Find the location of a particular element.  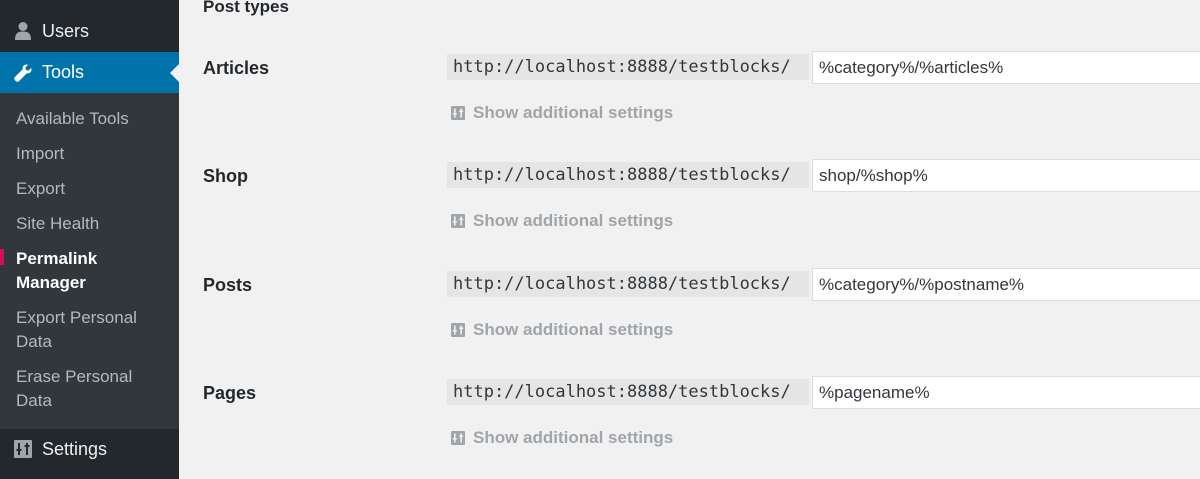

row-label-pages: Pages is located at coordinates (230, 393).